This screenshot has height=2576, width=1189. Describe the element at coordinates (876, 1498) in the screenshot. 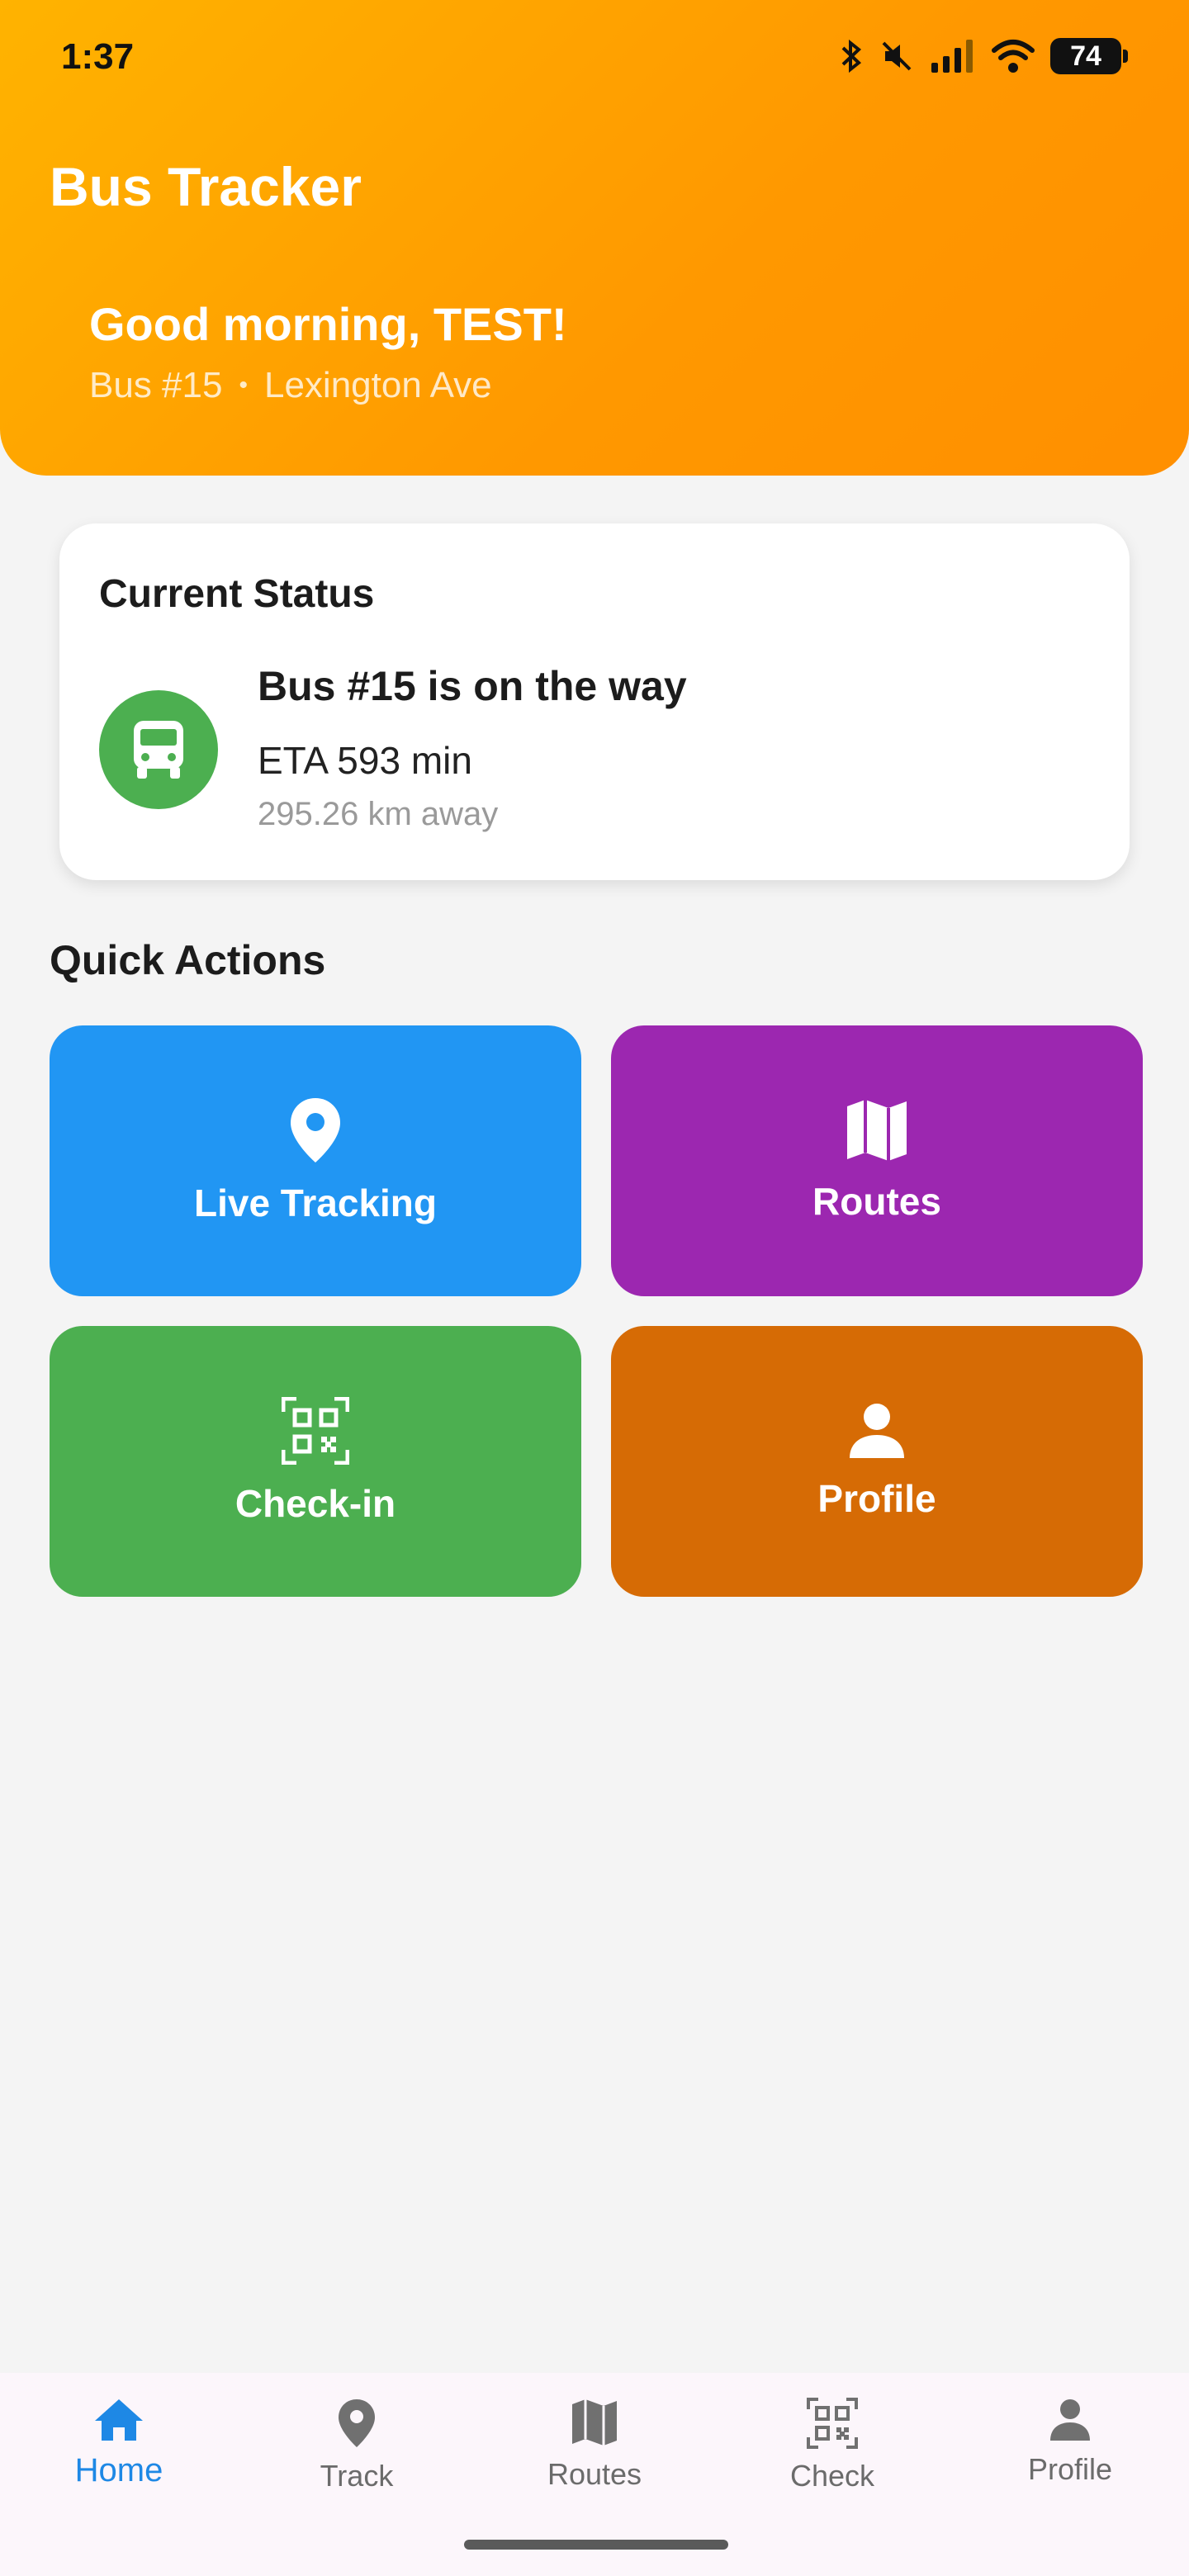

I see `tile-label: Profile` at that location.